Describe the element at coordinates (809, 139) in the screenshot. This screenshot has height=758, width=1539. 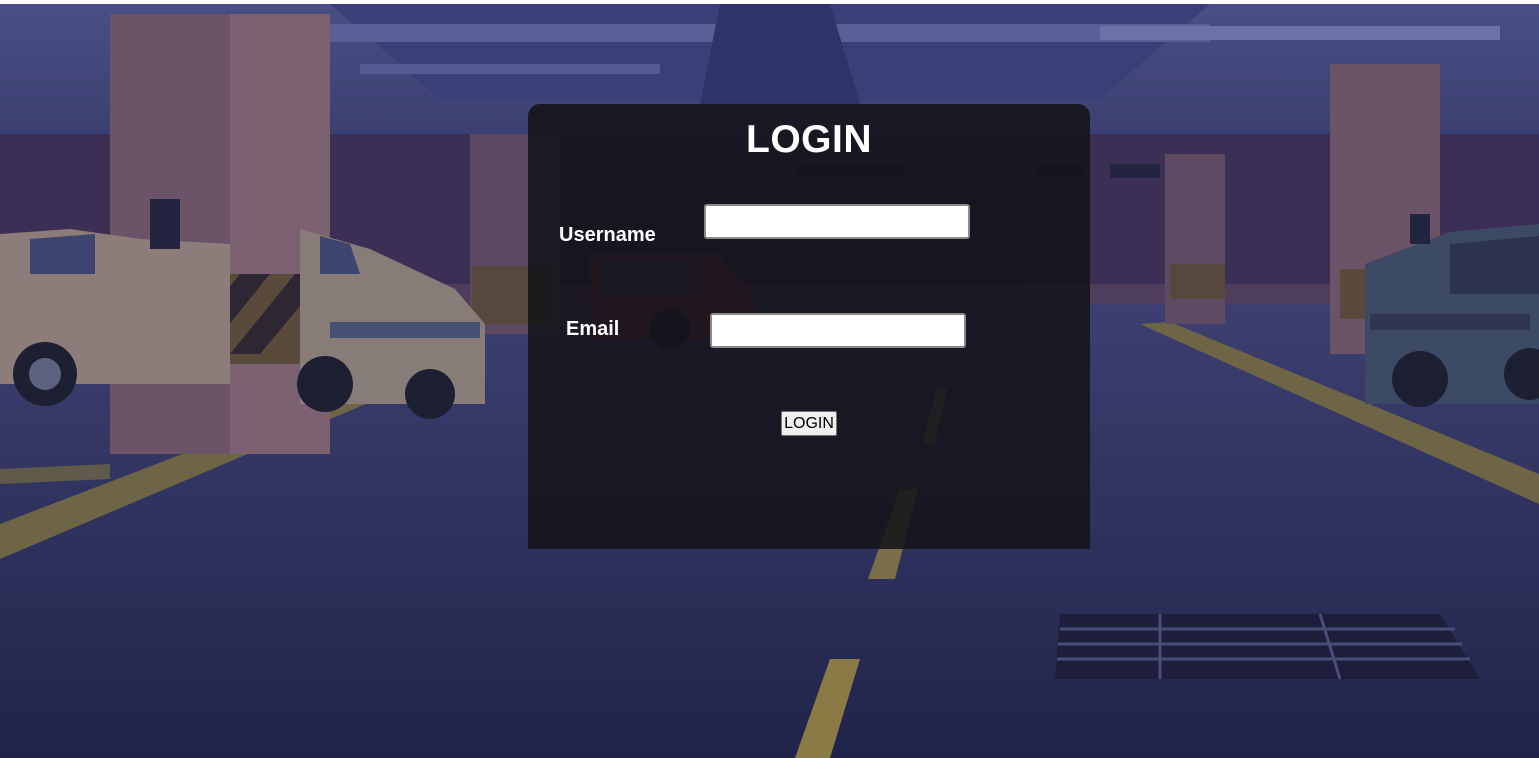
I see `login-title: LOGIN` at that location.